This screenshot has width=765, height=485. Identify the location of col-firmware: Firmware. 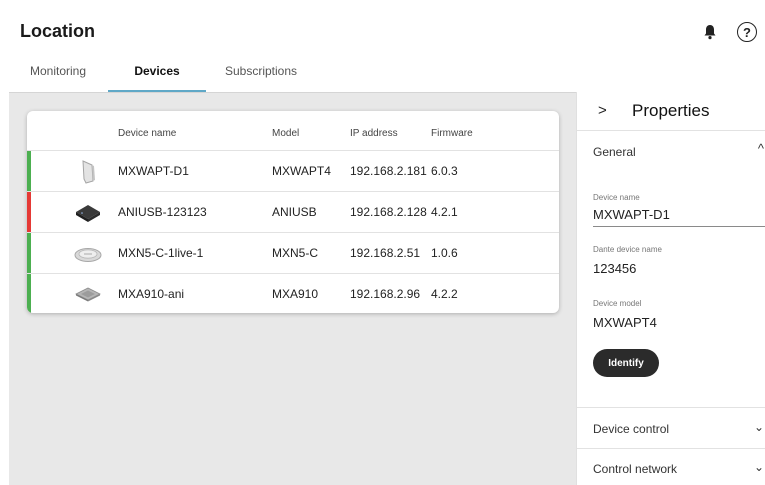
(452, 133).